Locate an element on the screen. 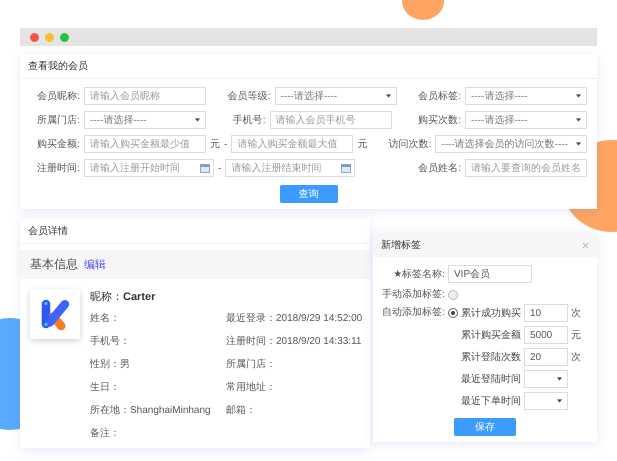  info-field: 姓名： is located at coordinates (156, 318).